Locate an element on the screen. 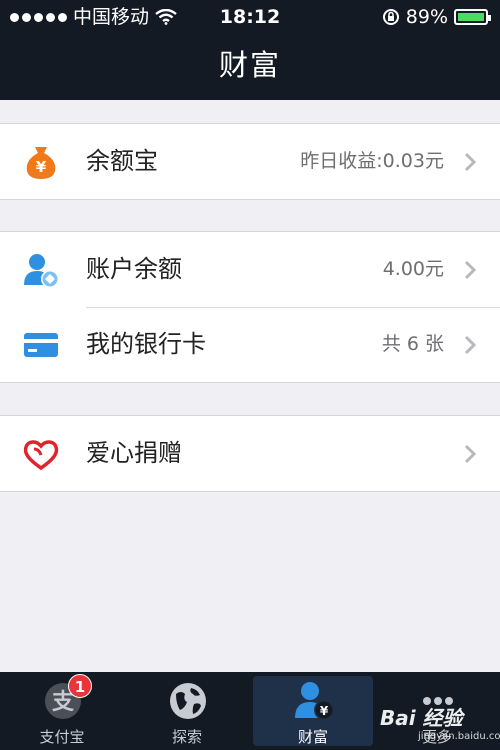 The image size is (500, 750). row-label: 爱心捐赠 is located at coordinates (134, 453).